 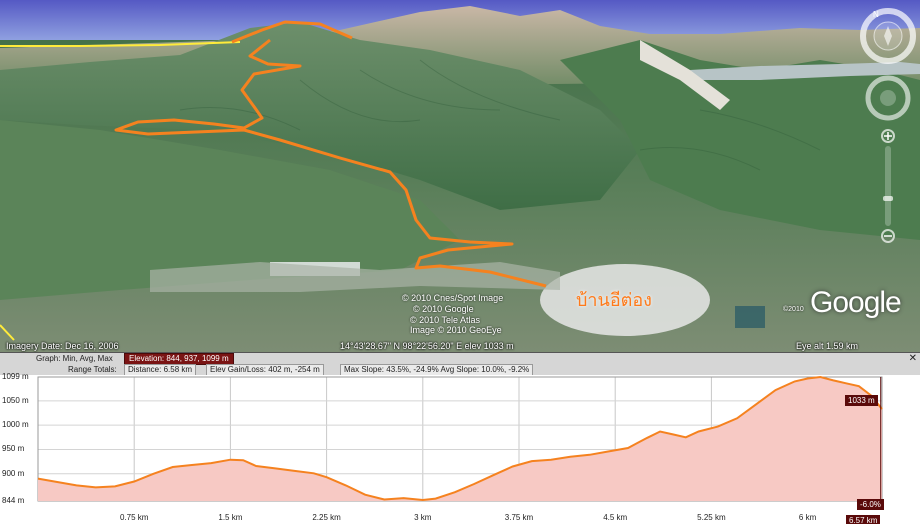 I want to click on credit-line: © 2010 Tele Atlas, so click(x=445, y=320).